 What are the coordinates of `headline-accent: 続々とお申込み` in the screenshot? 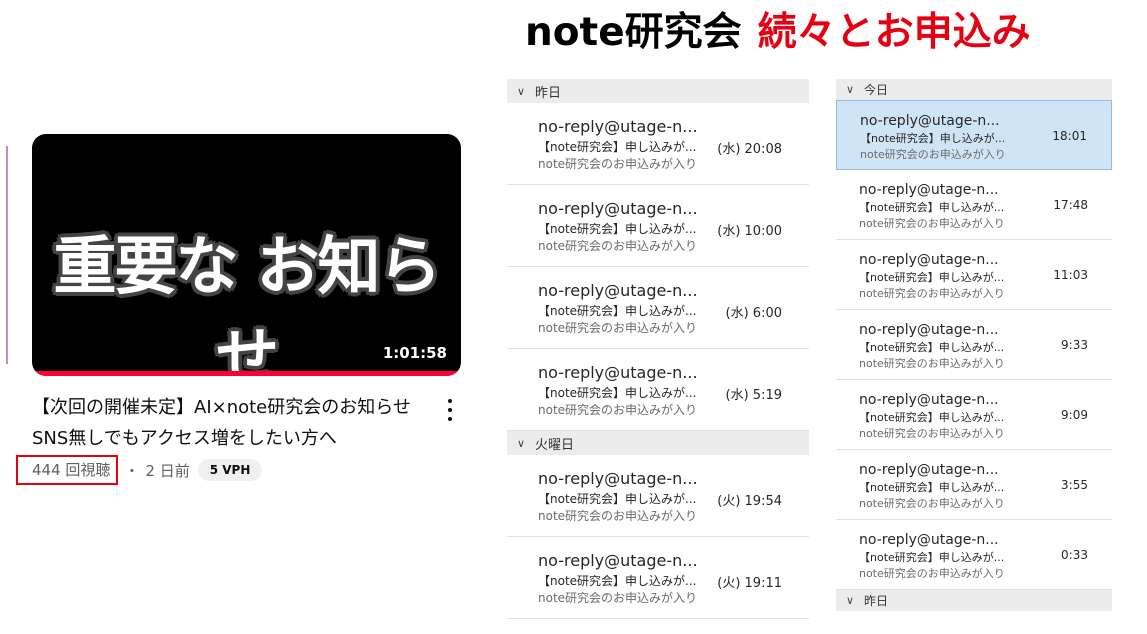 It's located at (894, 32).